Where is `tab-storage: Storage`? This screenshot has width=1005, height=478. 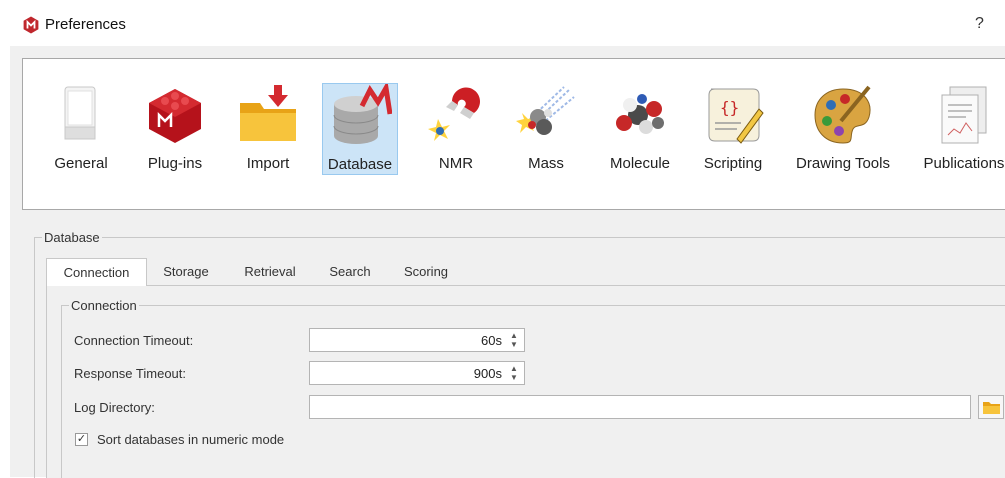
tab-storage: Storage is located at coordinates (186, 271).